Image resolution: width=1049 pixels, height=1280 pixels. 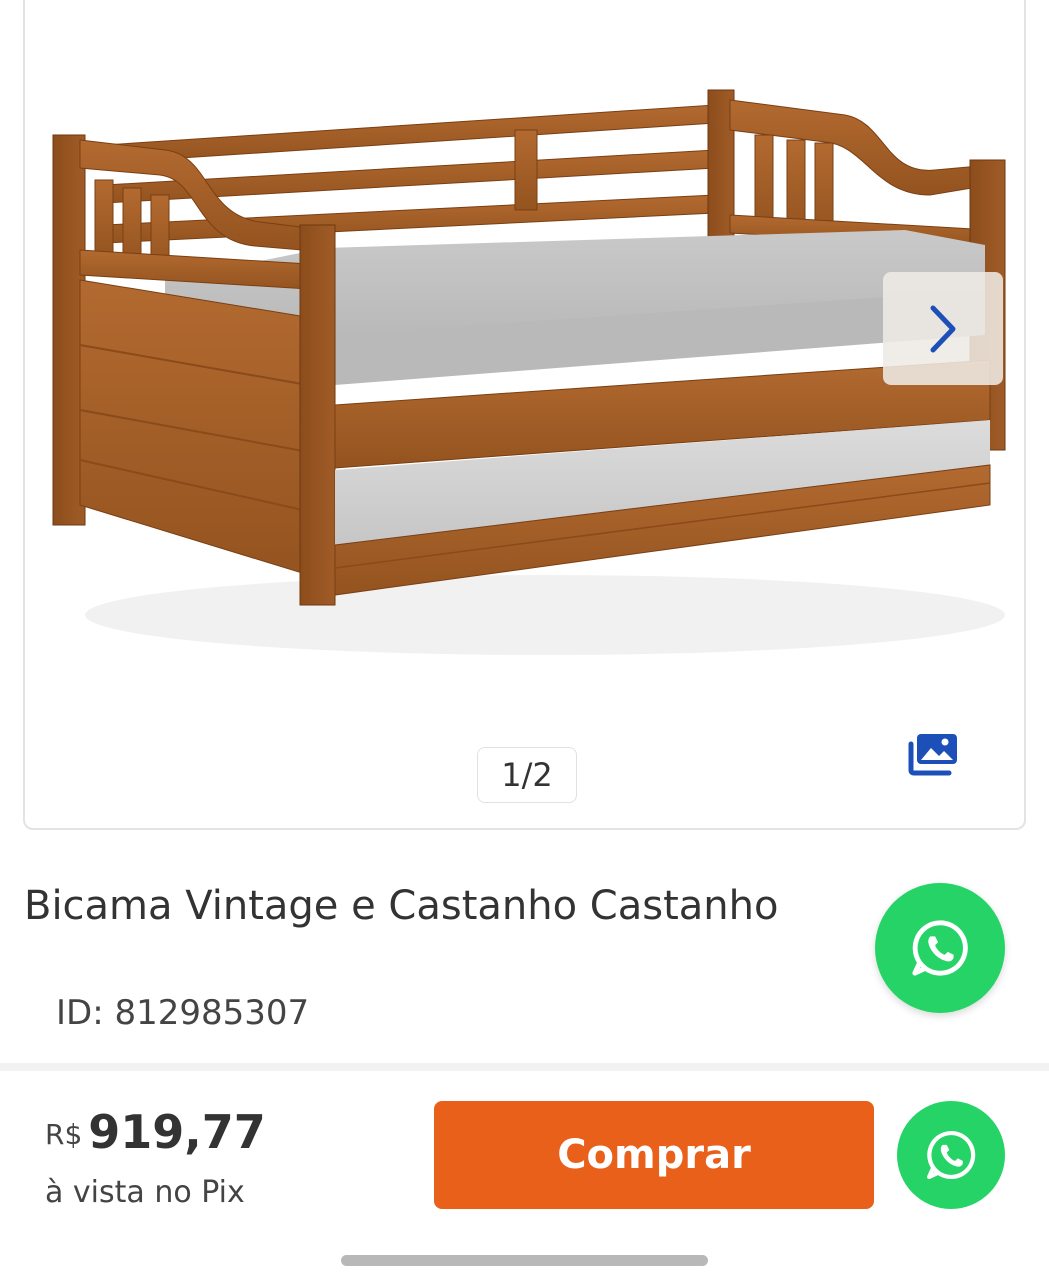 I want to click on price-value: 919,77, so click(x=177, y=1132).